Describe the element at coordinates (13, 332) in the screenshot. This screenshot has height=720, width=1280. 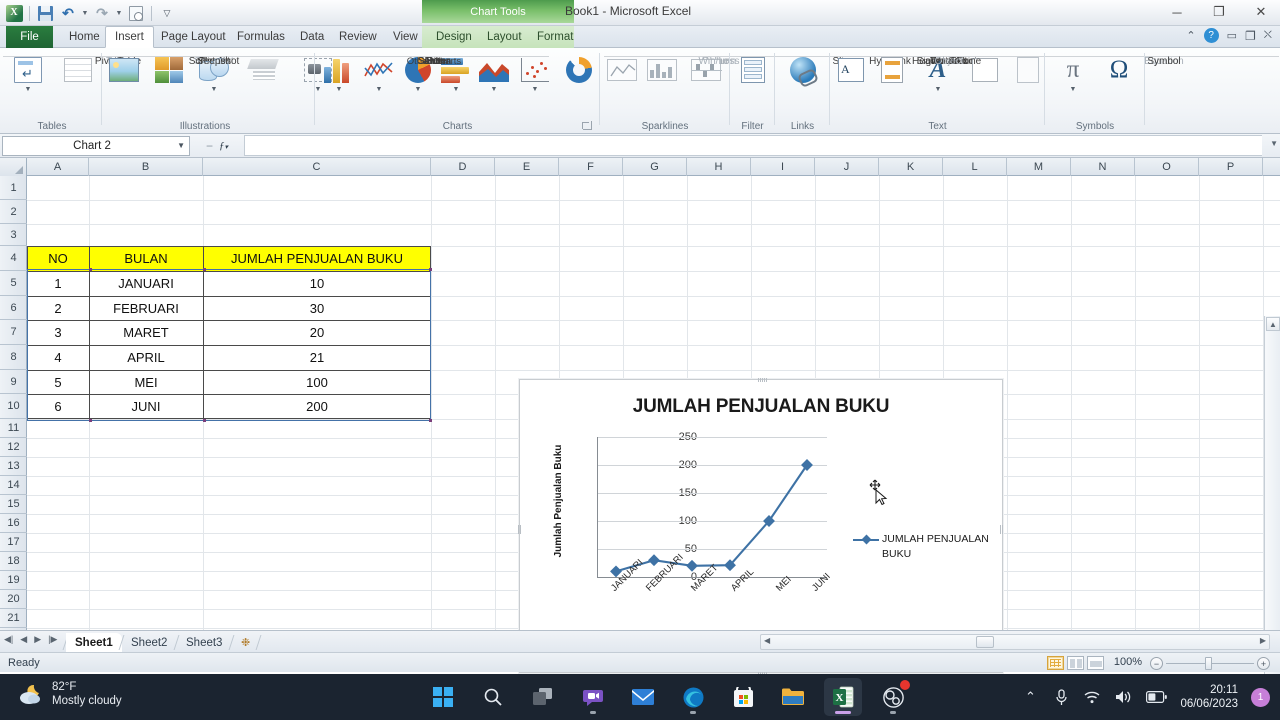
I see `row-header-7: 7` at that location.